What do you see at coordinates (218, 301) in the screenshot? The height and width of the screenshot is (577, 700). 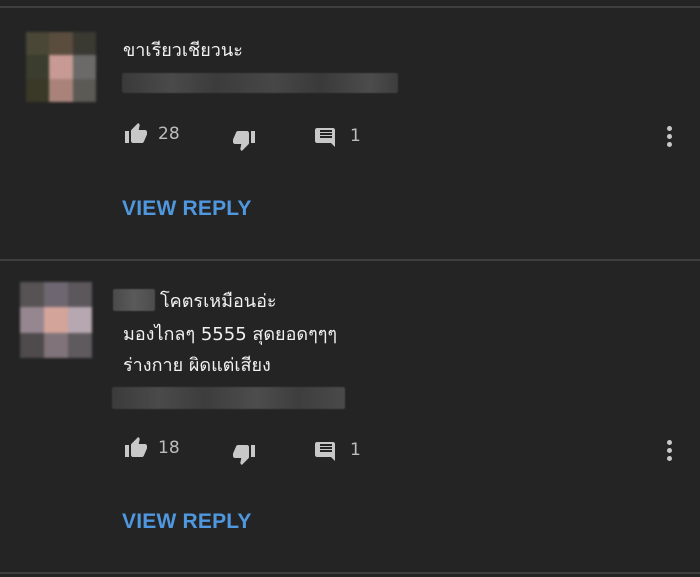 I see `comment-text-line-1: โคตรเหมือนอ่ะ` at bounding box center [218, 301].